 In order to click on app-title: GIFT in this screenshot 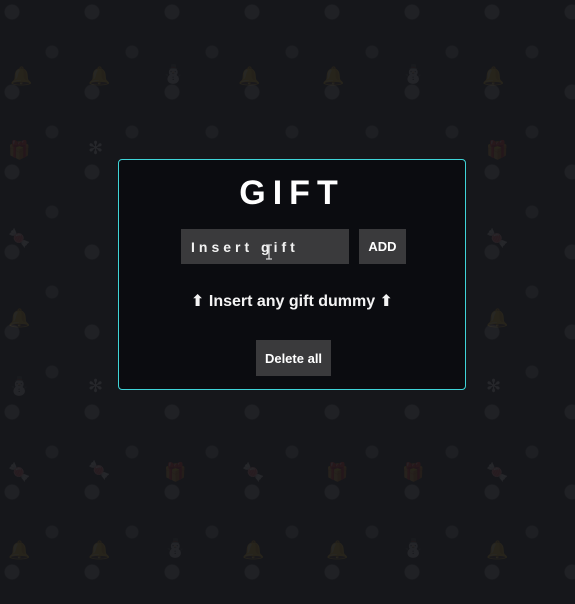, I will do `click(292, 193)`.